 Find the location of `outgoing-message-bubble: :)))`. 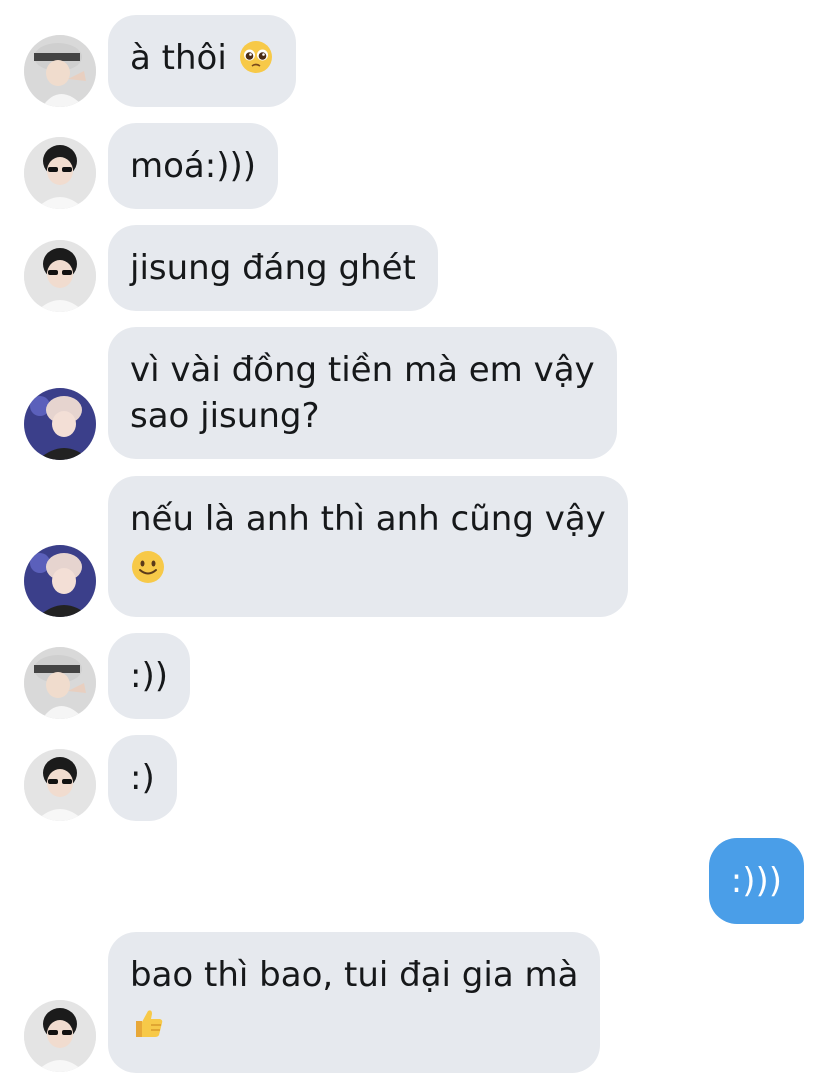

outgoing-message-bubble: :))) is located at coordinates (756, 881).